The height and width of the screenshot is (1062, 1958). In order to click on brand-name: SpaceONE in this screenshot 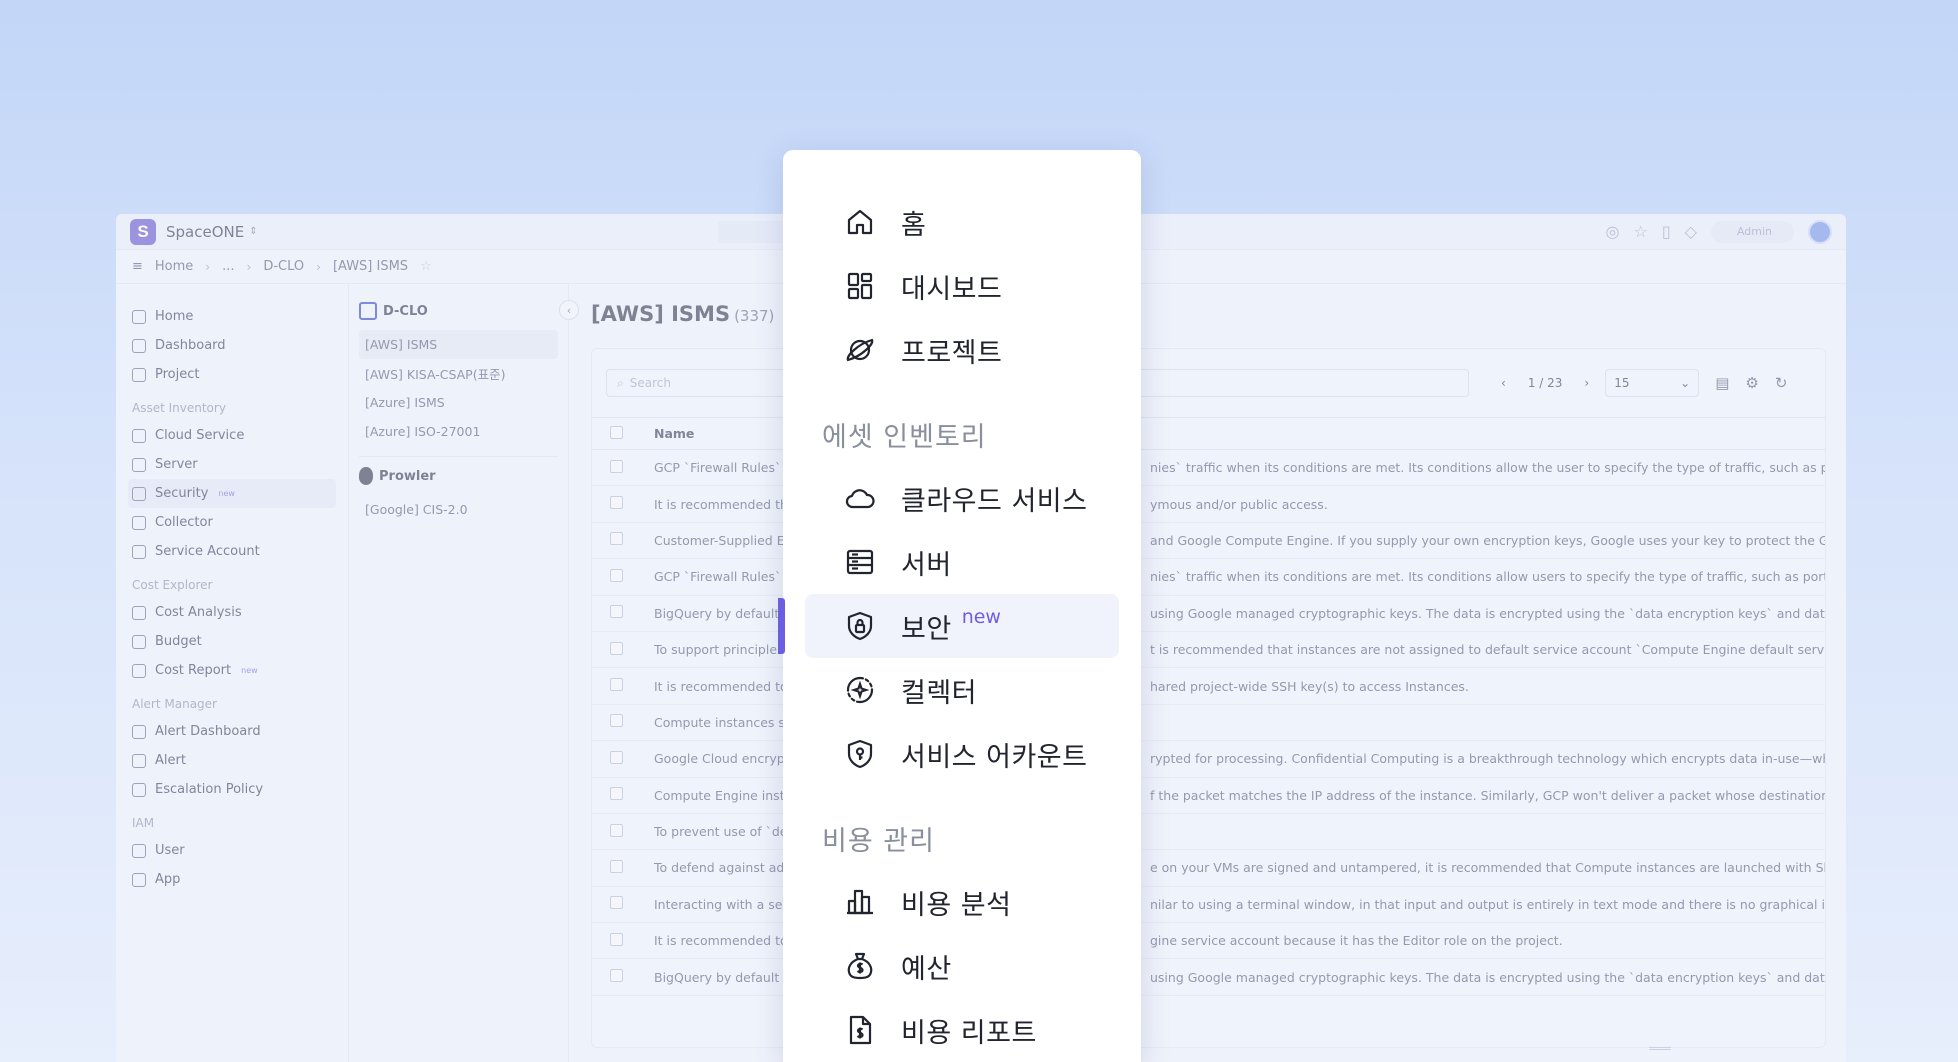, I will do `click(205, 232)`.